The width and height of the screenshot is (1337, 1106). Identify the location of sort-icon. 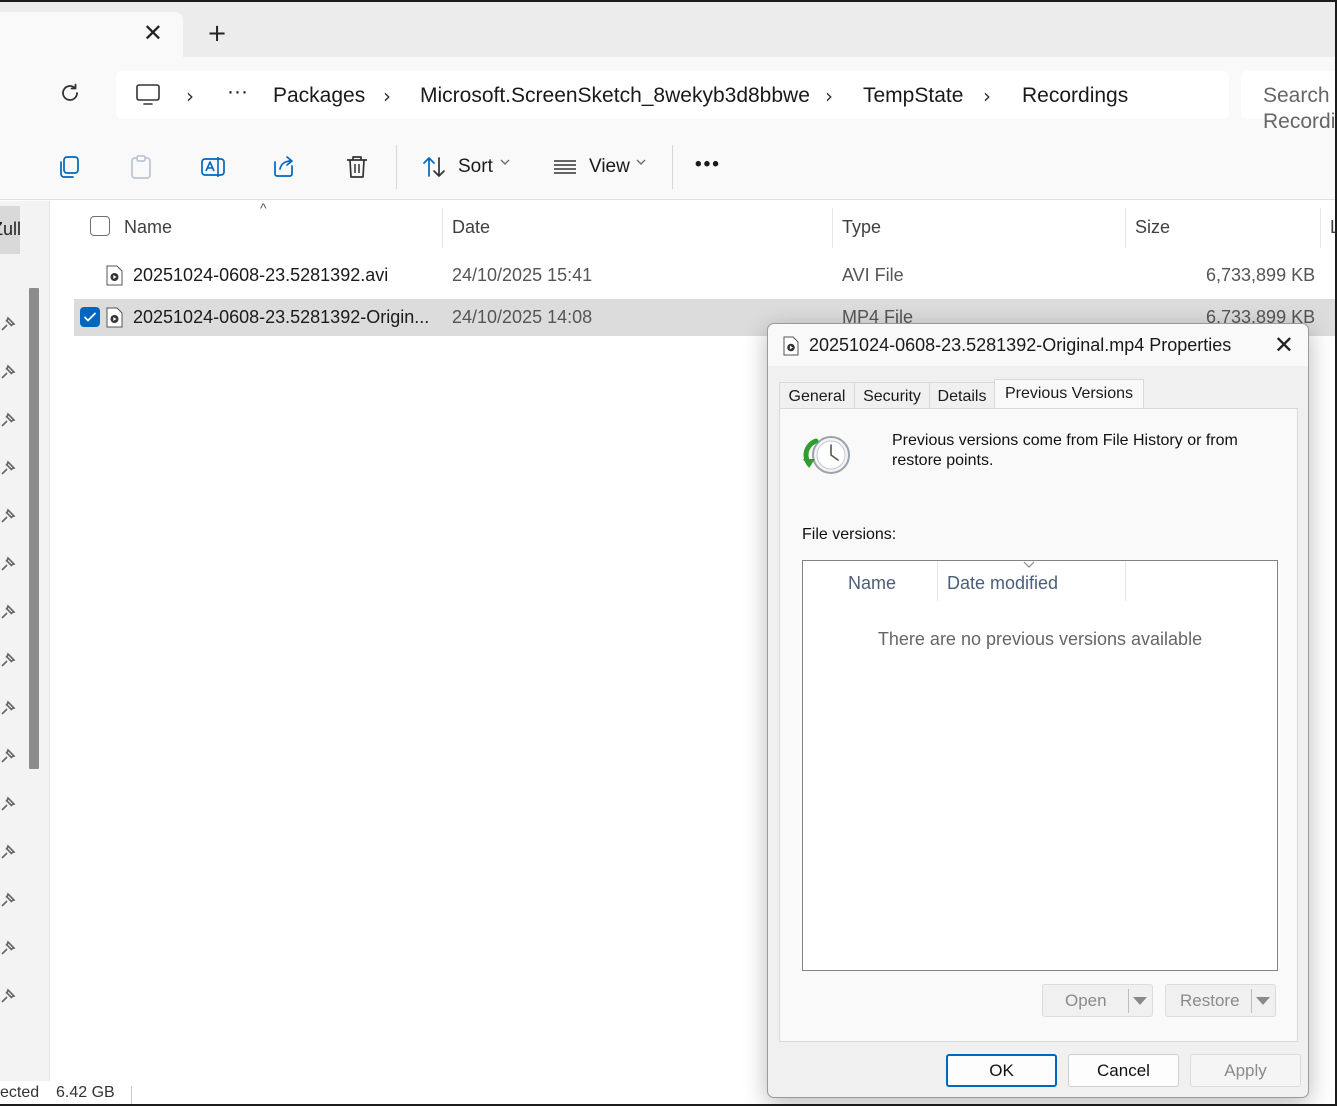
(434, 167).